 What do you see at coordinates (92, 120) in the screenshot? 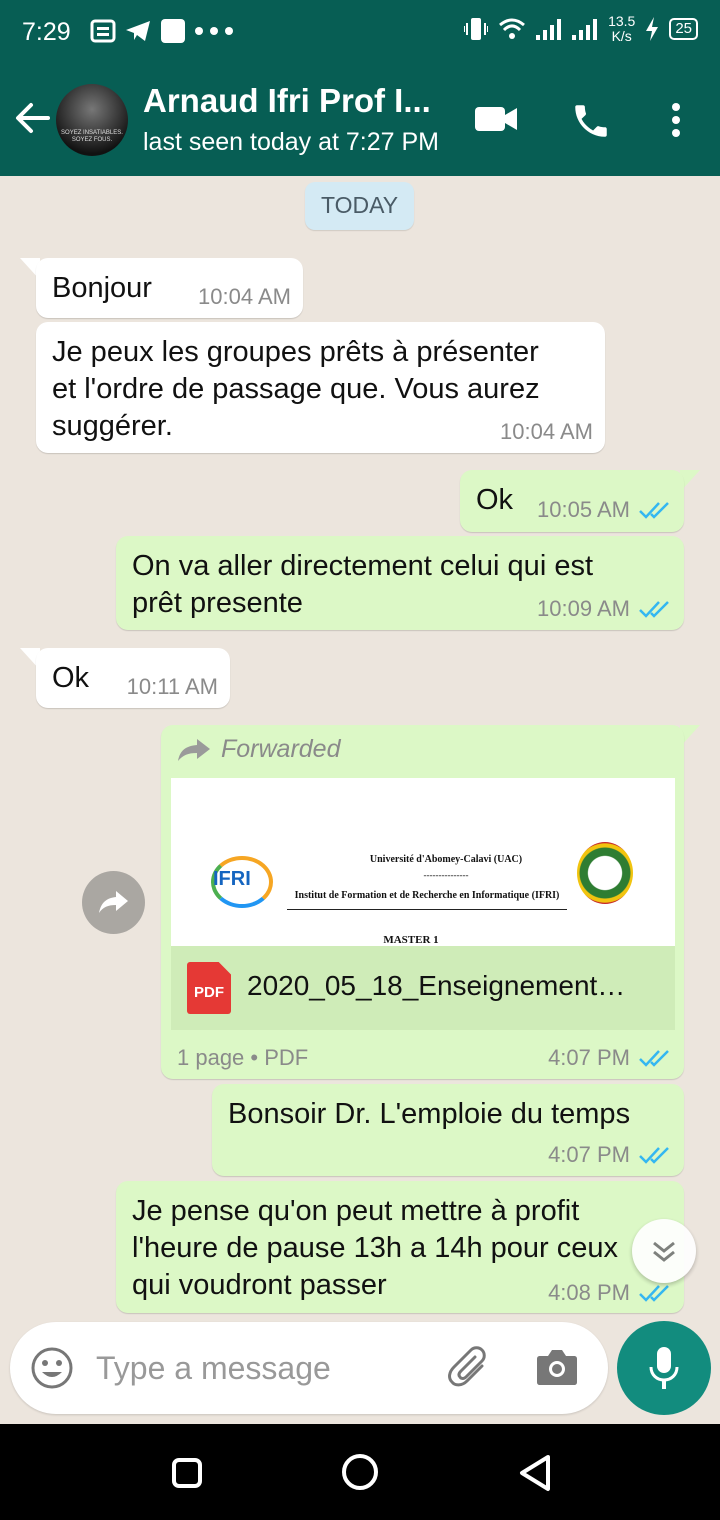
I see `avatar: SOYEZ INSATIABLES. SOYEZ FOUS.` at bounding box center [92, 120].